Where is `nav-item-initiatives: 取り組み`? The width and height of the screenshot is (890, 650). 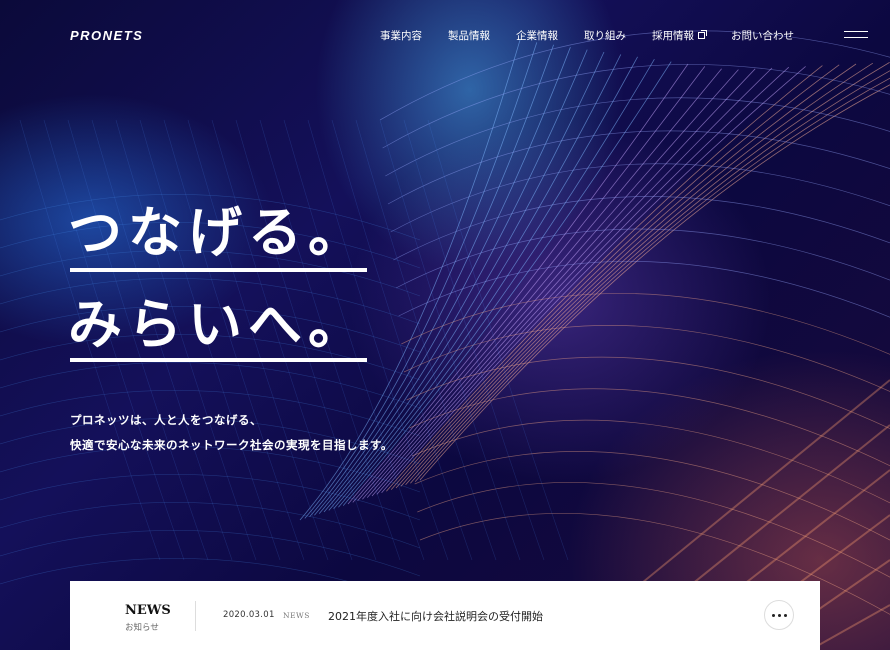
nav-item-initiatives: 取り組み is located at coordinates (605, 35).